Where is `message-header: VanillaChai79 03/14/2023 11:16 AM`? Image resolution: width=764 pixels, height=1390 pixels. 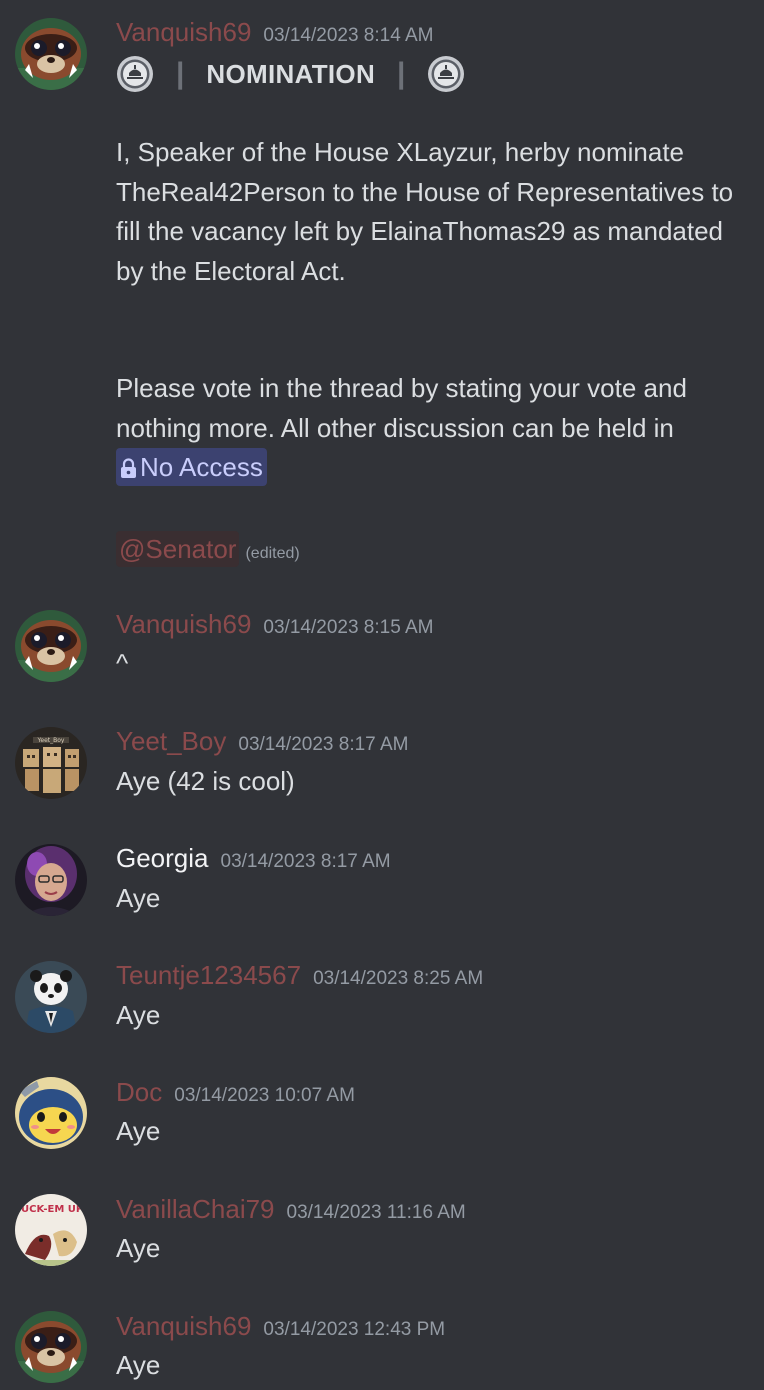
message-header: VanillaChai79 03/14/2023 11:16 AM is located at coordinates (291, 1209).